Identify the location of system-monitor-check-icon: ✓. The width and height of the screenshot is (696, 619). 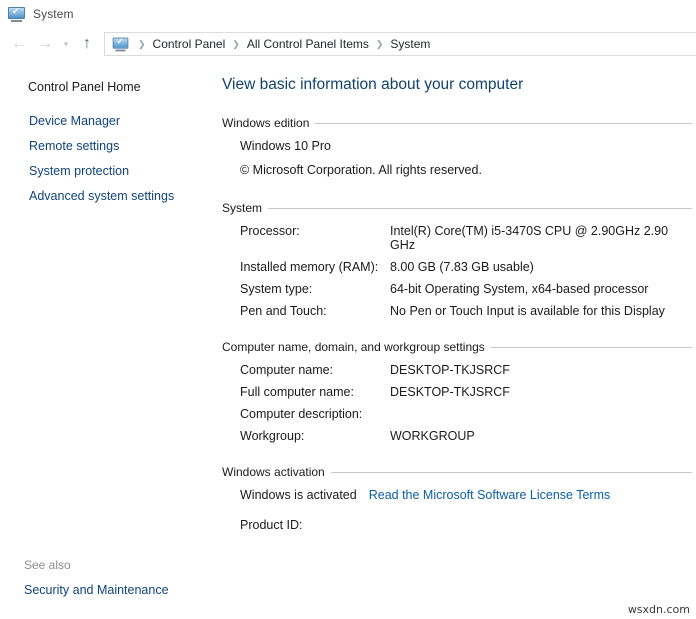
(16, 14).